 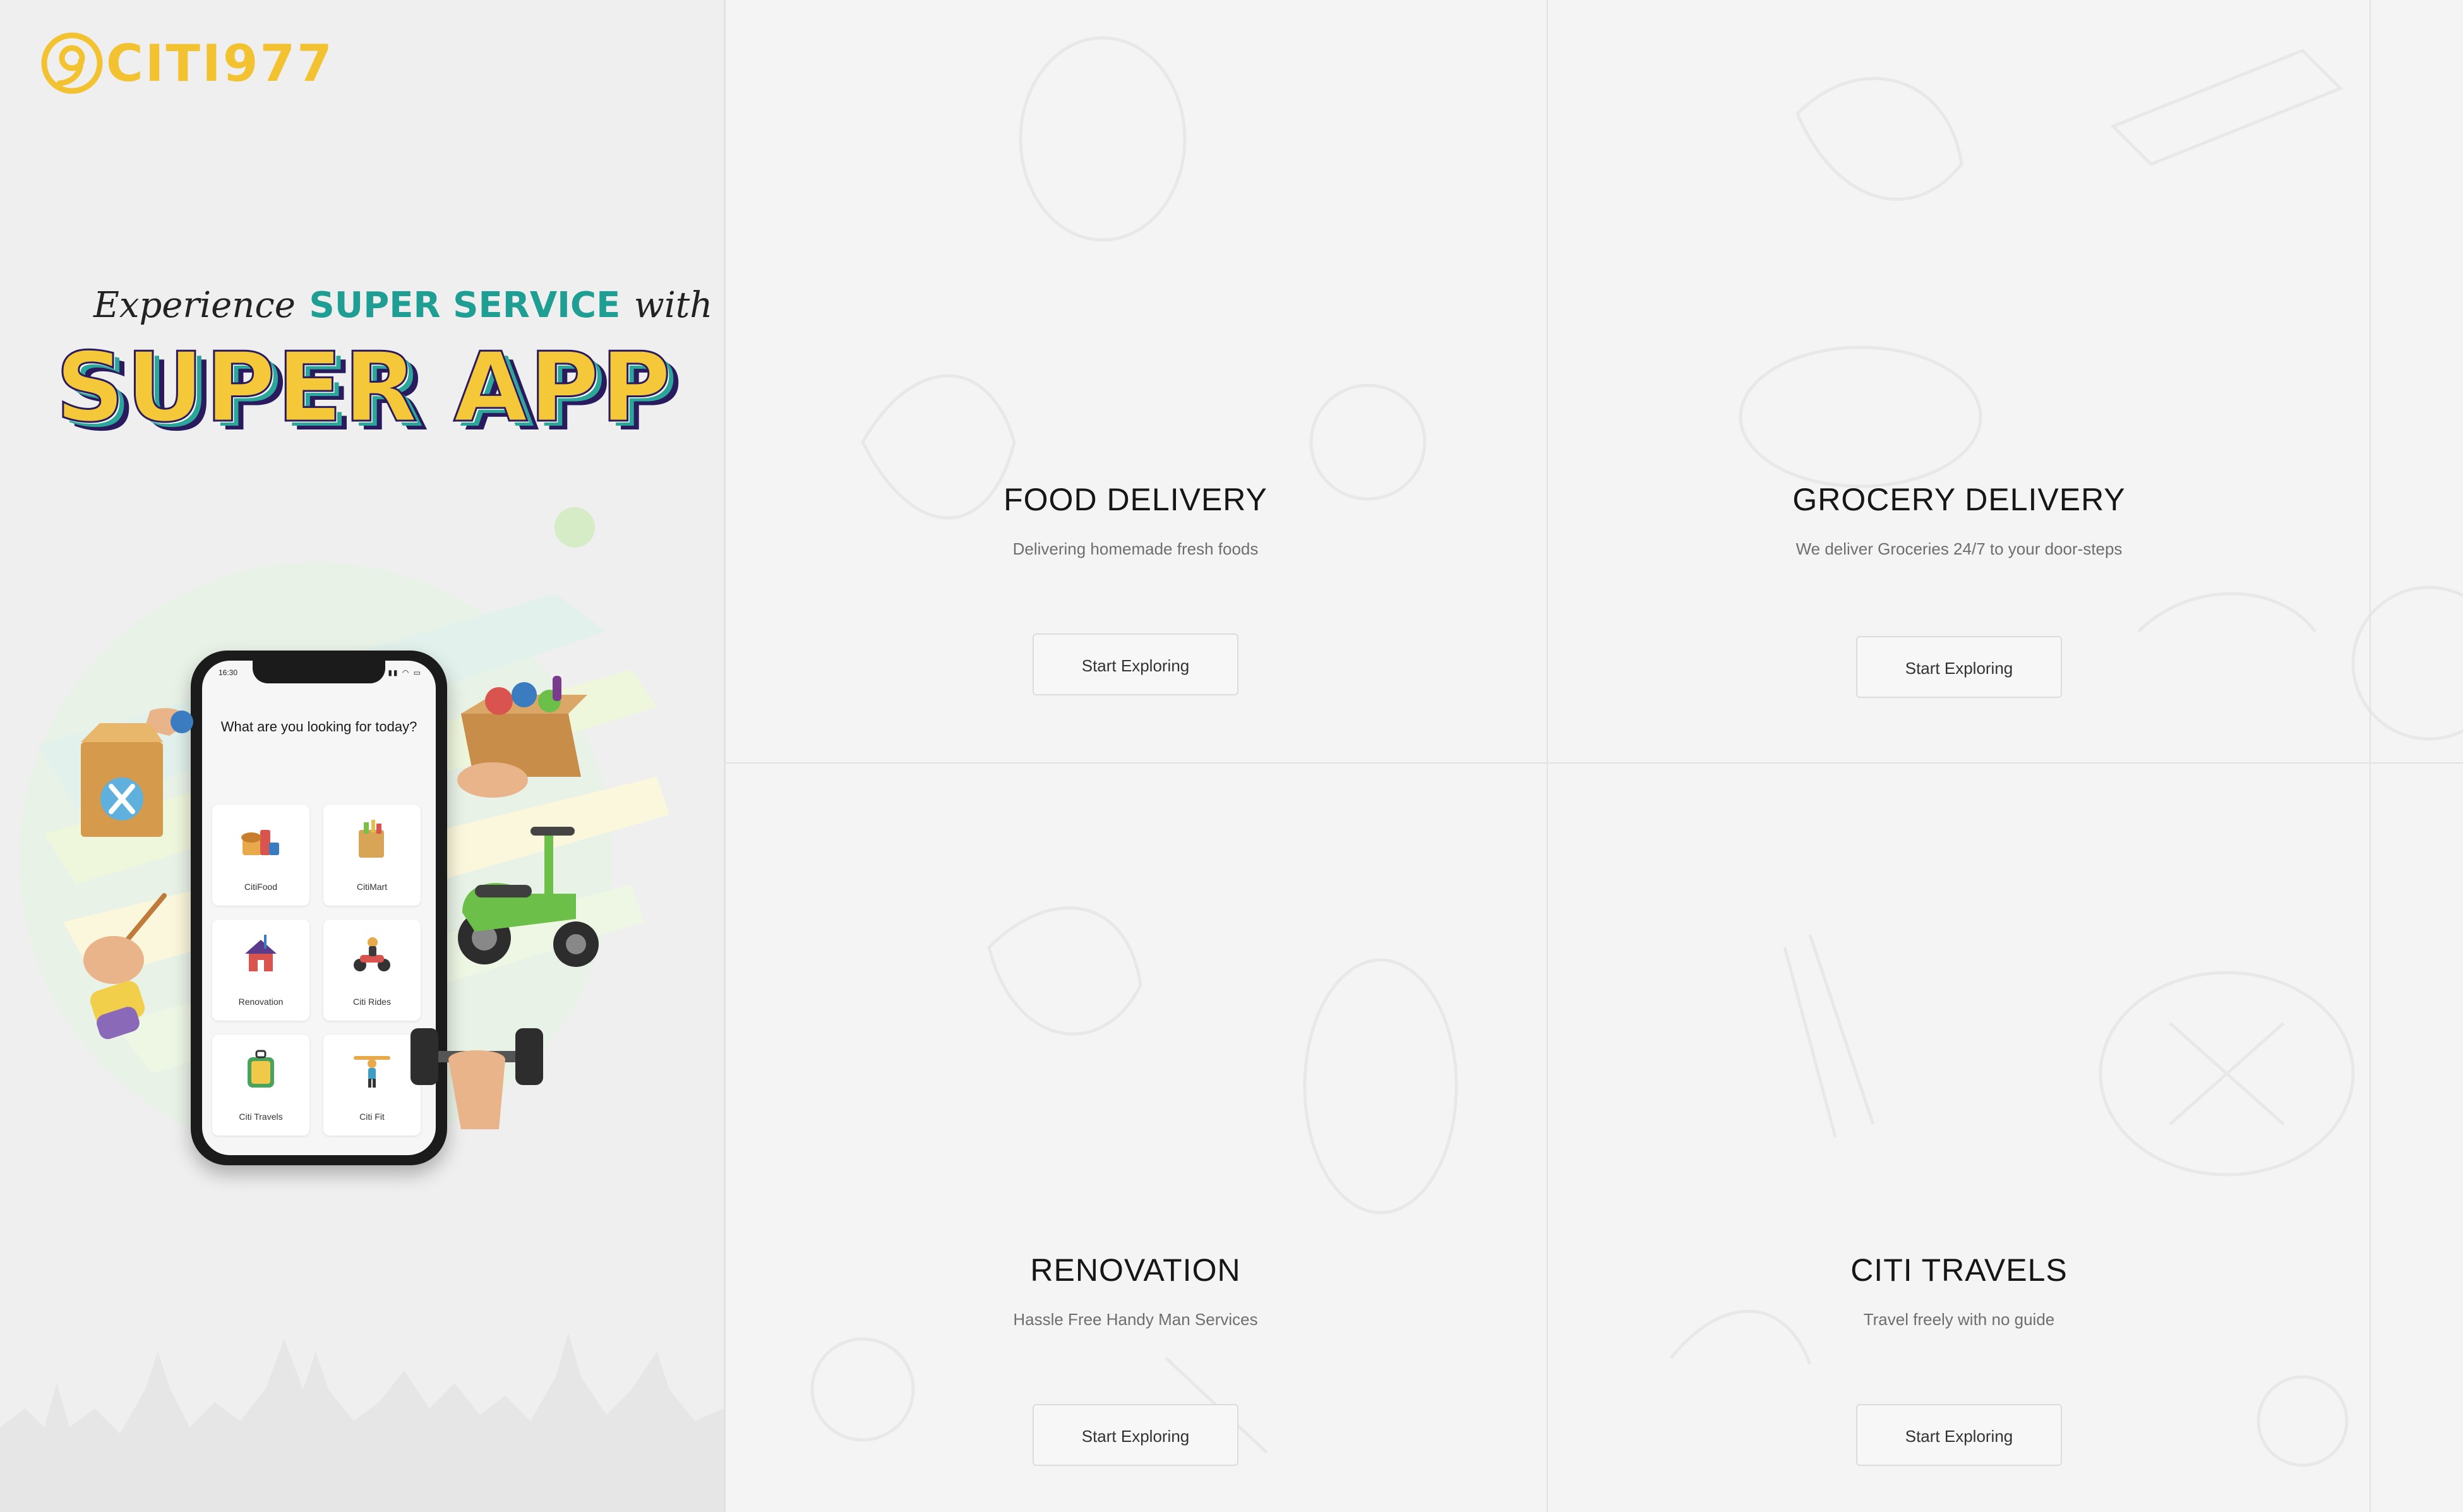 What do you see at coordinates (1135, 548) in the screenshot?
I see `service-description: Delivering homemade fresh foods` at bounding box center [1135, 548].